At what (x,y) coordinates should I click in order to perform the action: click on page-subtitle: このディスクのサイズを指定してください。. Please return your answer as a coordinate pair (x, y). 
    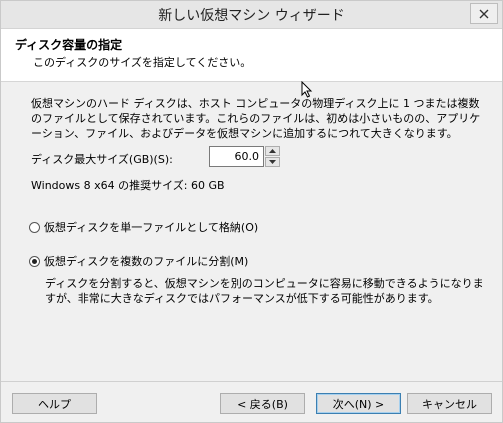
    Looking at the image, I should click on (142, 62).